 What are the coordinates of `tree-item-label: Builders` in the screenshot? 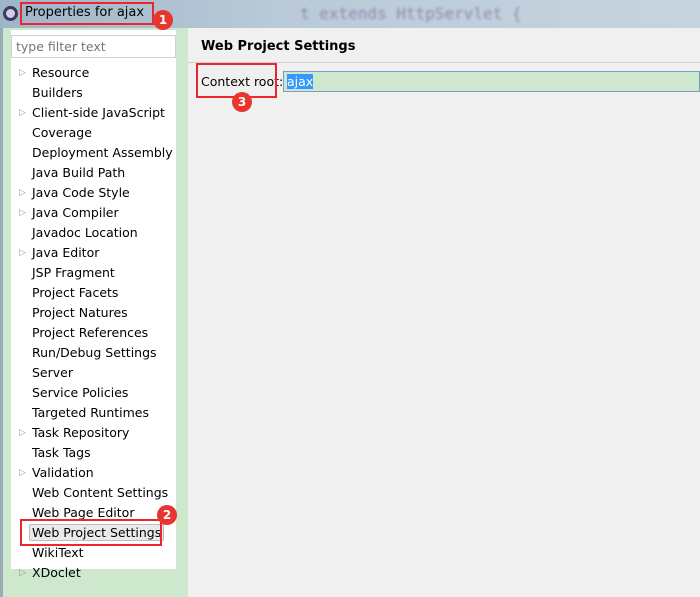 It's located at (57, 92).